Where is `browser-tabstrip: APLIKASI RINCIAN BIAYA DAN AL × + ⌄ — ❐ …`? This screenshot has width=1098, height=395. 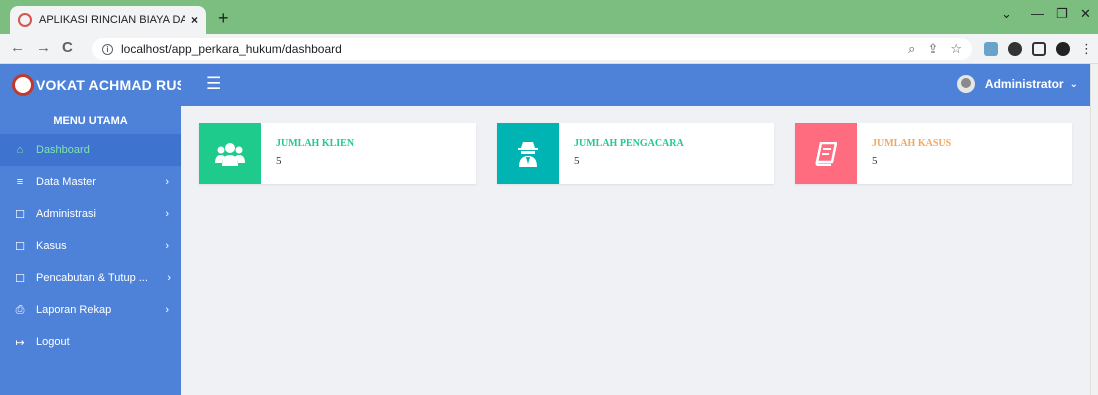 browser-tabstrip: APLIKASI RINCIAN BIAYA DAN AL × + ⌄ — ❐ … is located at coordinates (549, 17).